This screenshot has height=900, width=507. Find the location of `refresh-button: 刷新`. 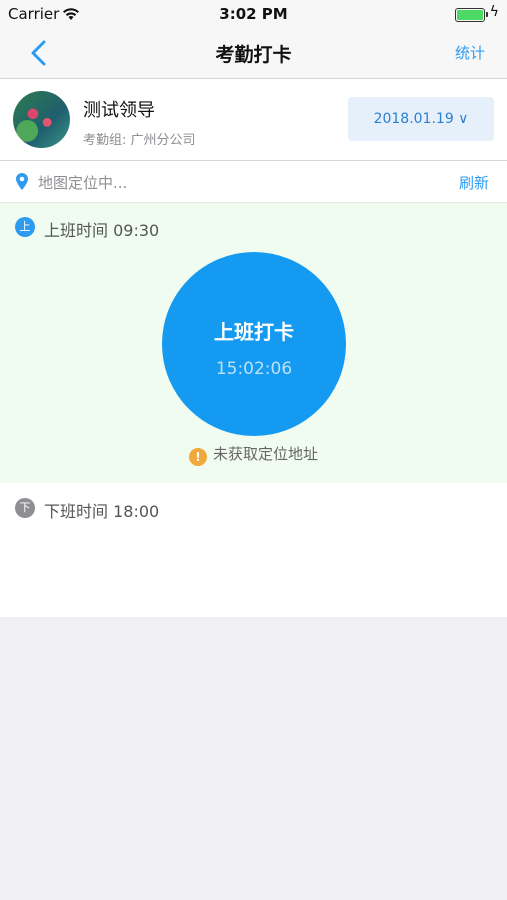

refresh-button: 刷新 is located at coordinates (474, 182).